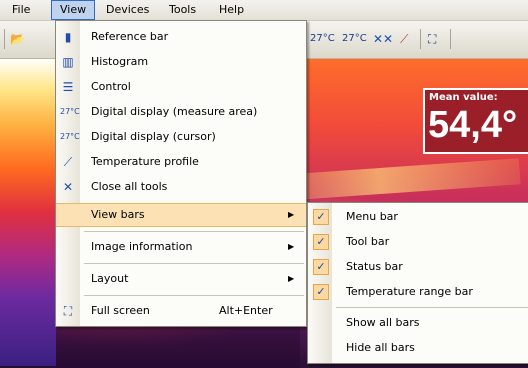 This screenshot has height=368, width=528. I want to click on submenu-item-menu-bar: ✓ Menu bar, so click(418, 217).